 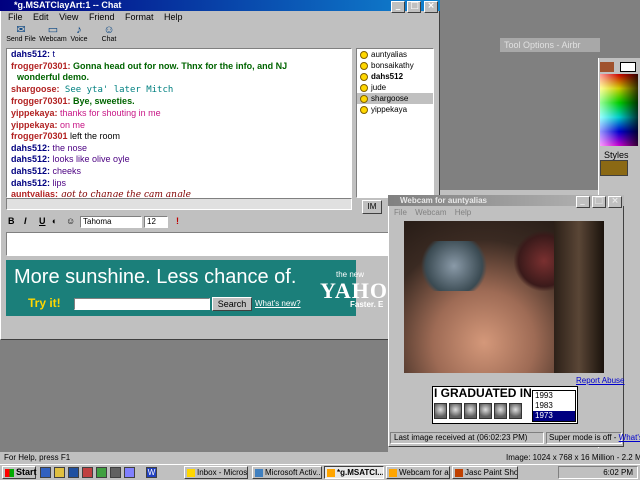 I want to click on ad-search-button: Search, so click(x=232, y=304).